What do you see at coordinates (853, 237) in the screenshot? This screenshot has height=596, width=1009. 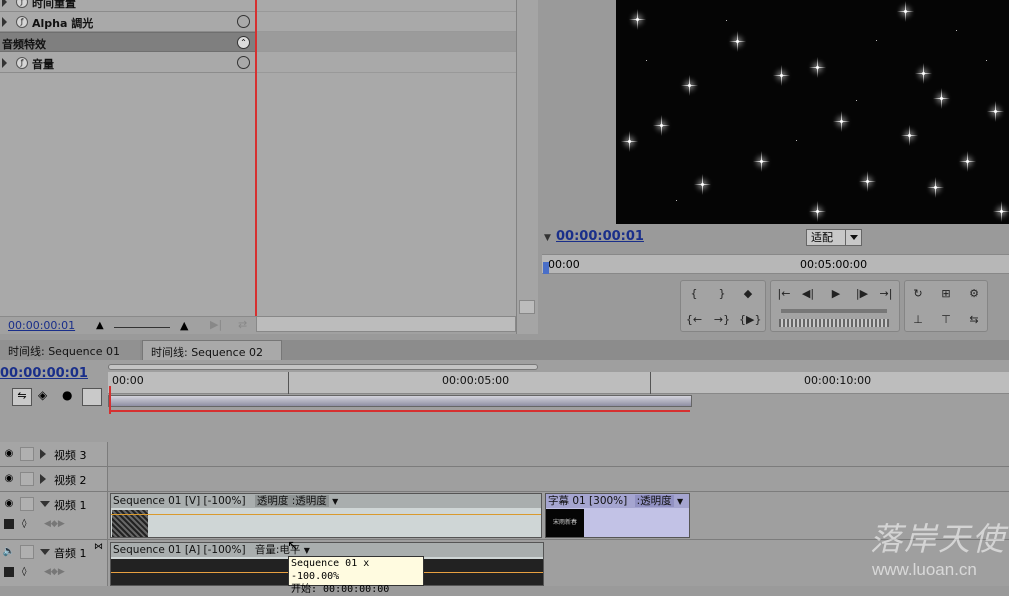 I see `chevron-down-icon` at bounding box center [853, 237].